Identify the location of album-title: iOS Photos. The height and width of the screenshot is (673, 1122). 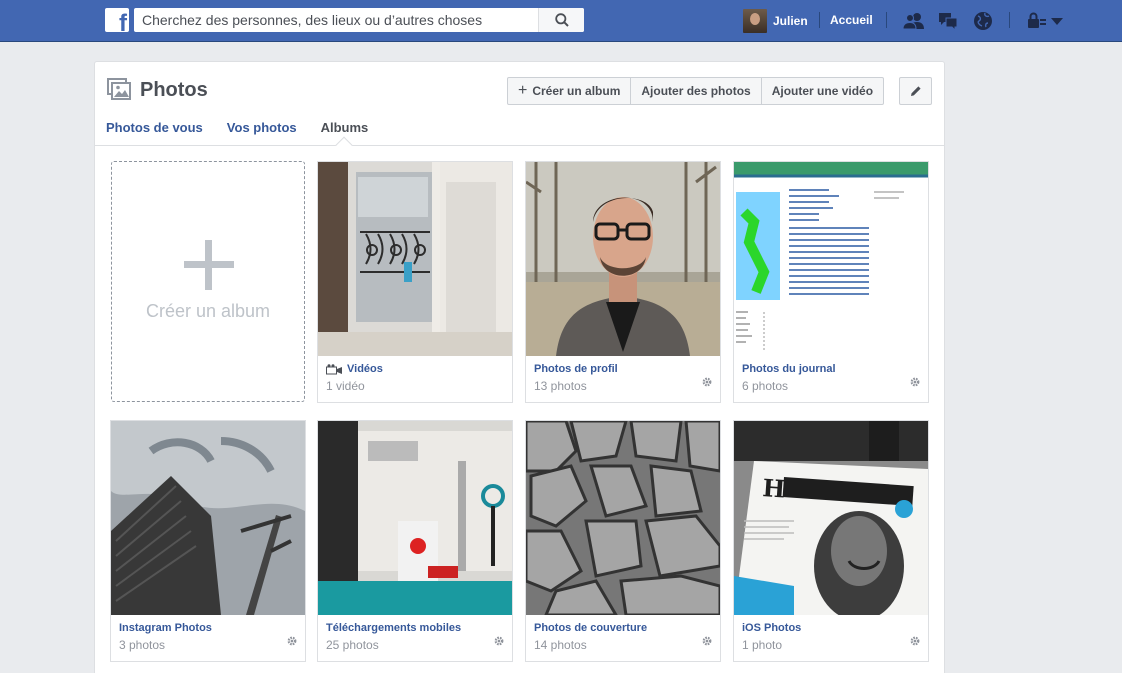
(771, 628).